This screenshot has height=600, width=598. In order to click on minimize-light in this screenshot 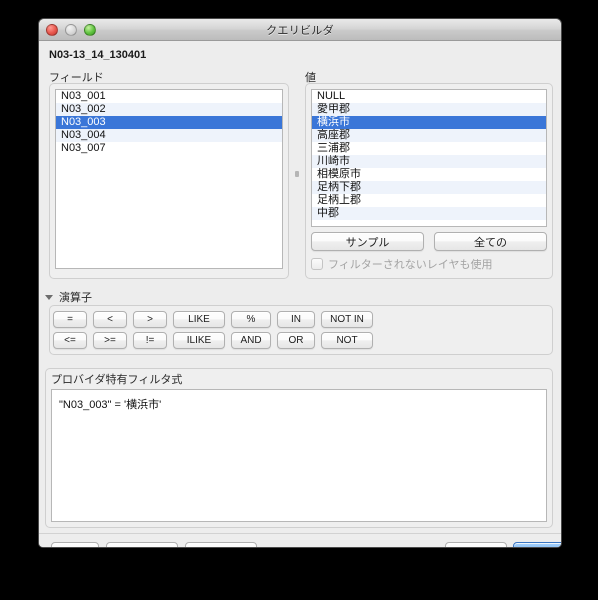, I will do `click(71, 30)`.